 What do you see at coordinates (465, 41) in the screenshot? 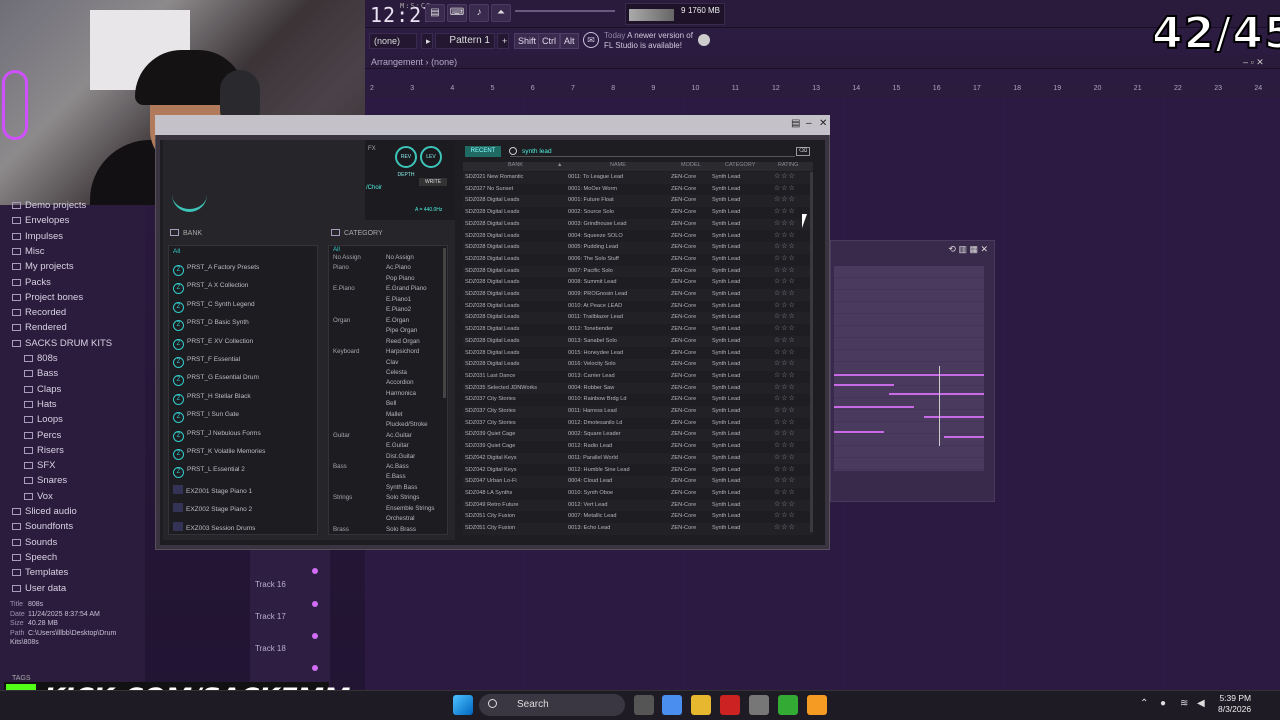
I see `pattern-select: Pattern 1` at bounding box center [465, 41].